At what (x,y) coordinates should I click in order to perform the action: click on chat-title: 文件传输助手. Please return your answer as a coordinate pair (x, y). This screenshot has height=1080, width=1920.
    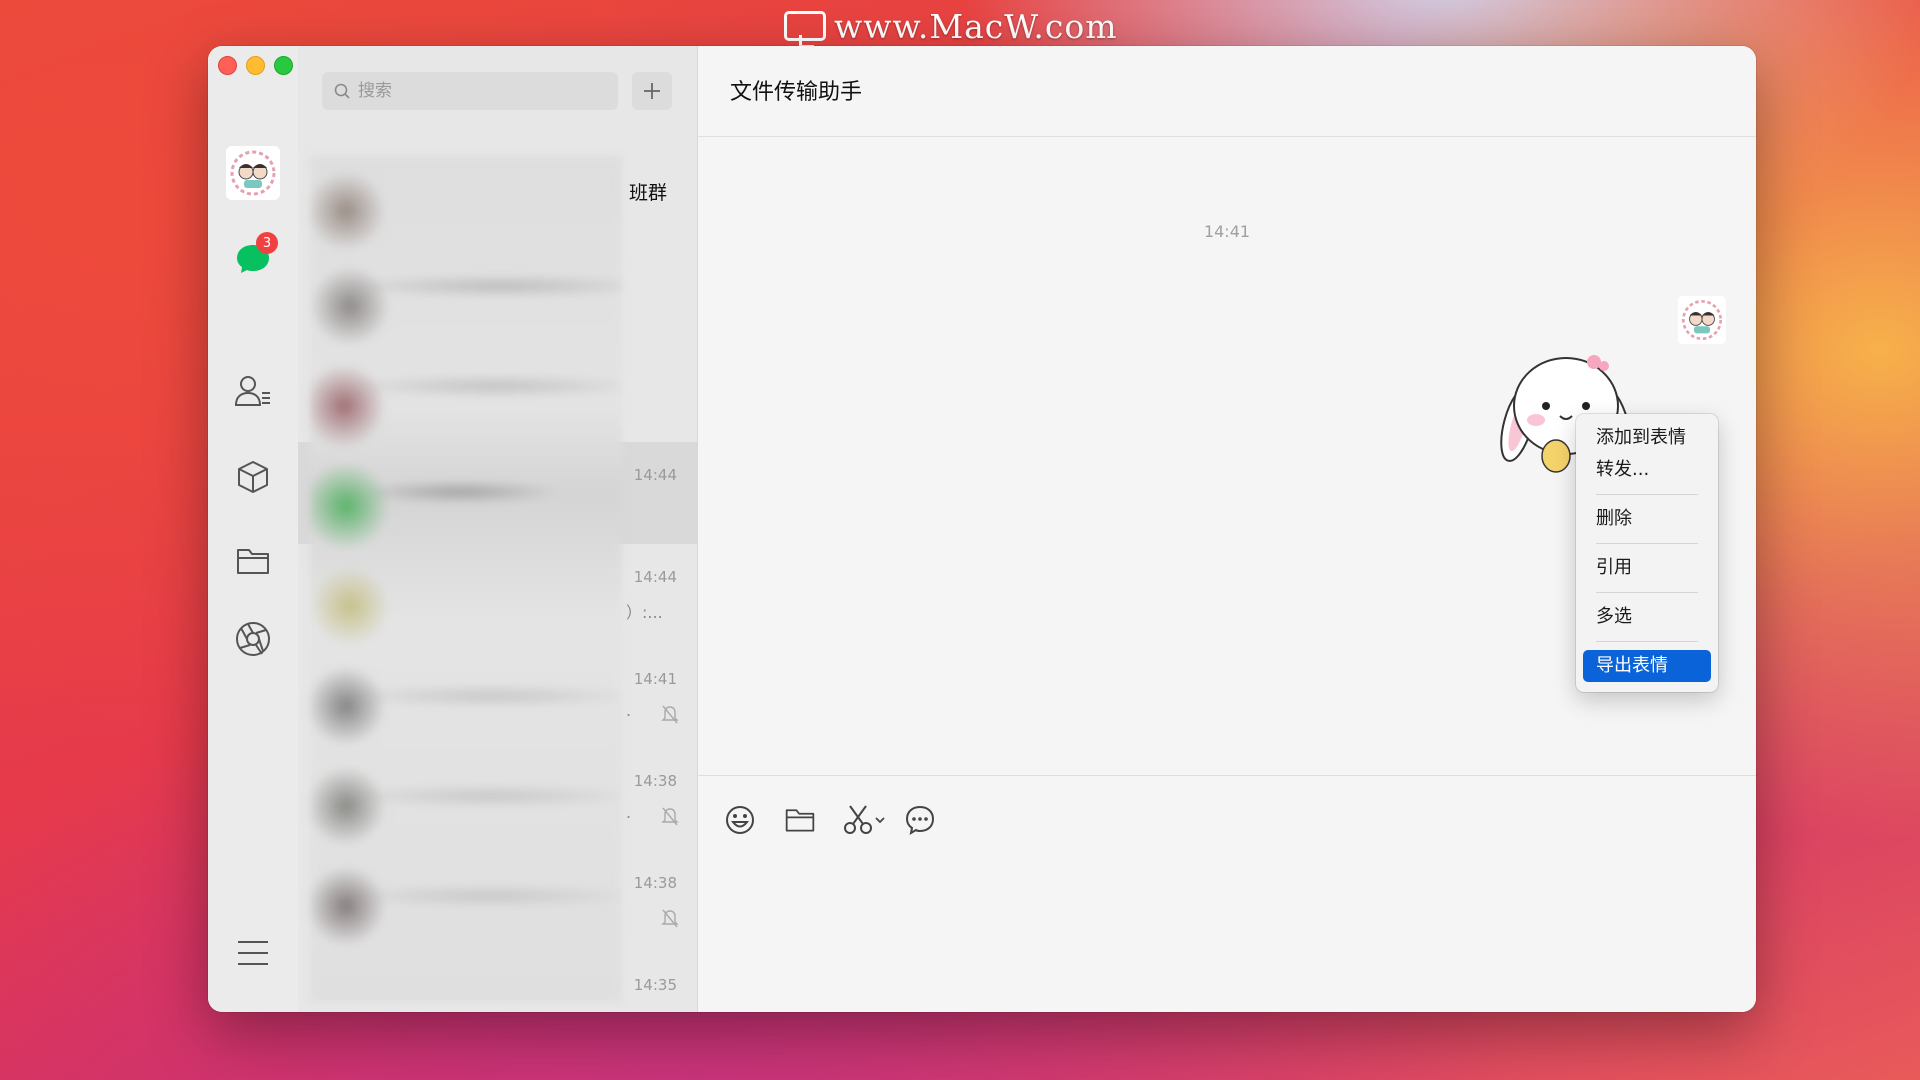
    Looking at the image, I should click on (796, 92).